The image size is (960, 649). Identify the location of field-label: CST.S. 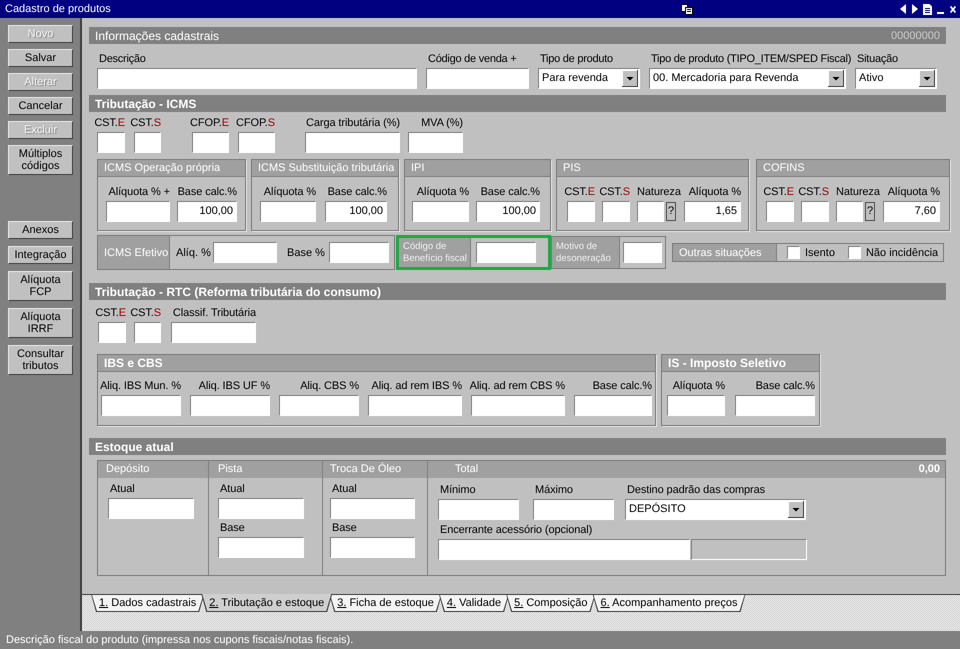
(614, 192).